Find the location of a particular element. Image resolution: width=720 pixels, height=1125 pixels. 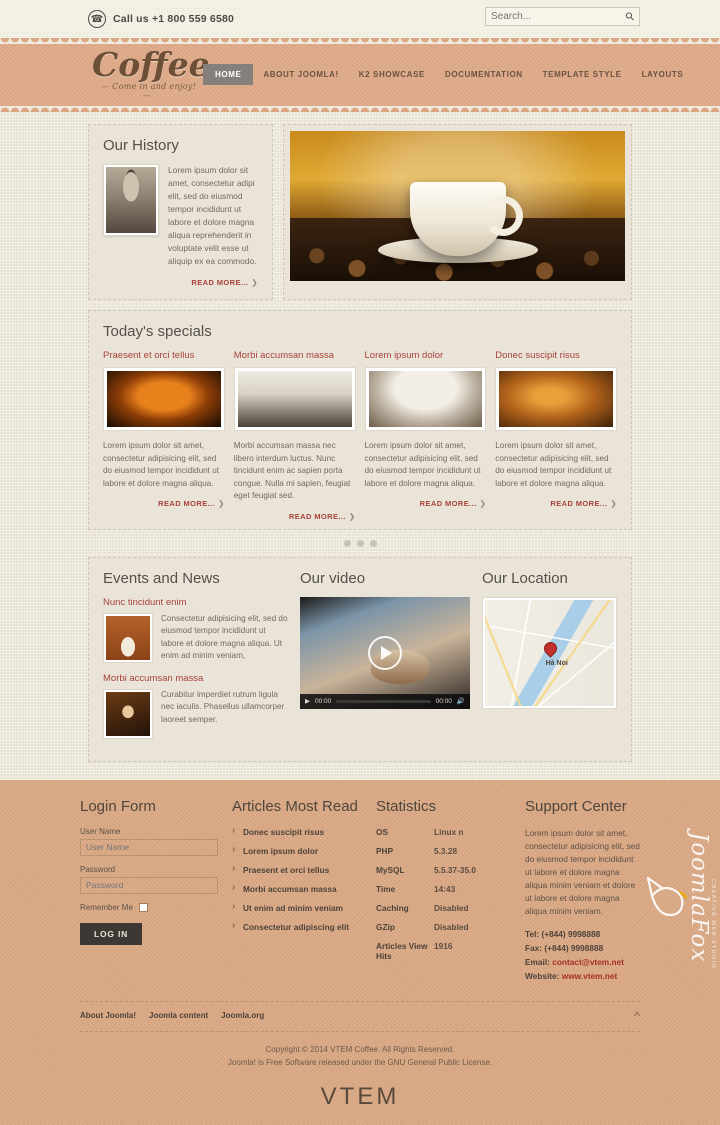

article-list-item: Donec suscipit risus is located at coordinates (297, 835).